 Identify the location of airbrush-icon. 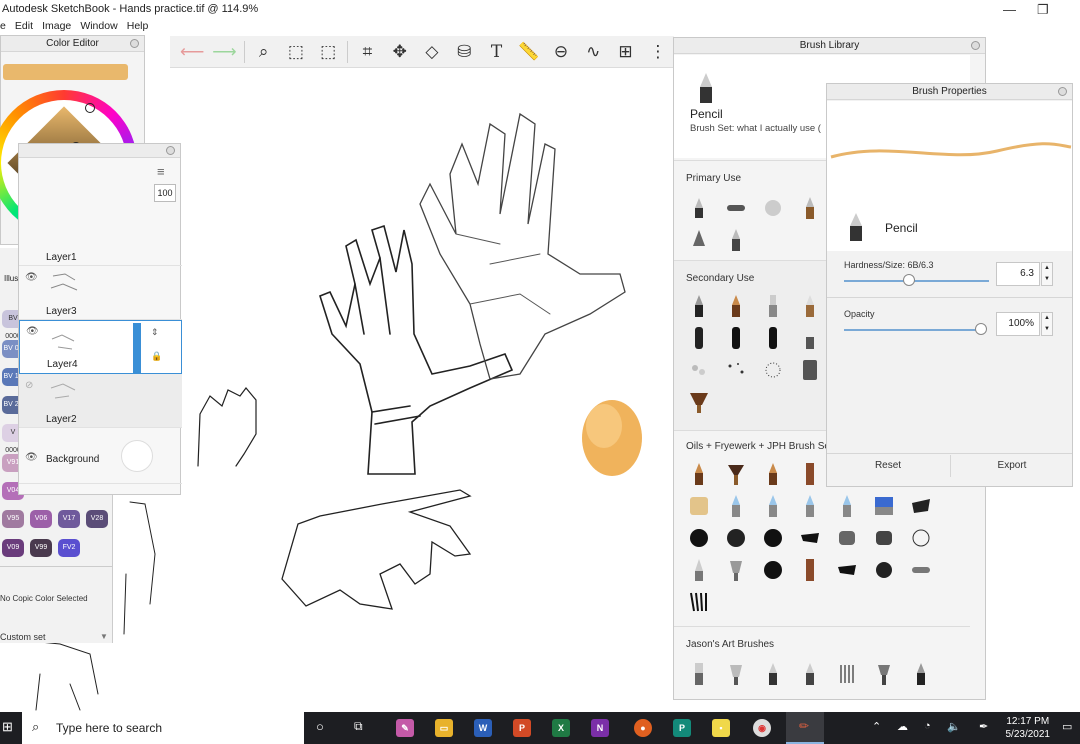
(736, 208).